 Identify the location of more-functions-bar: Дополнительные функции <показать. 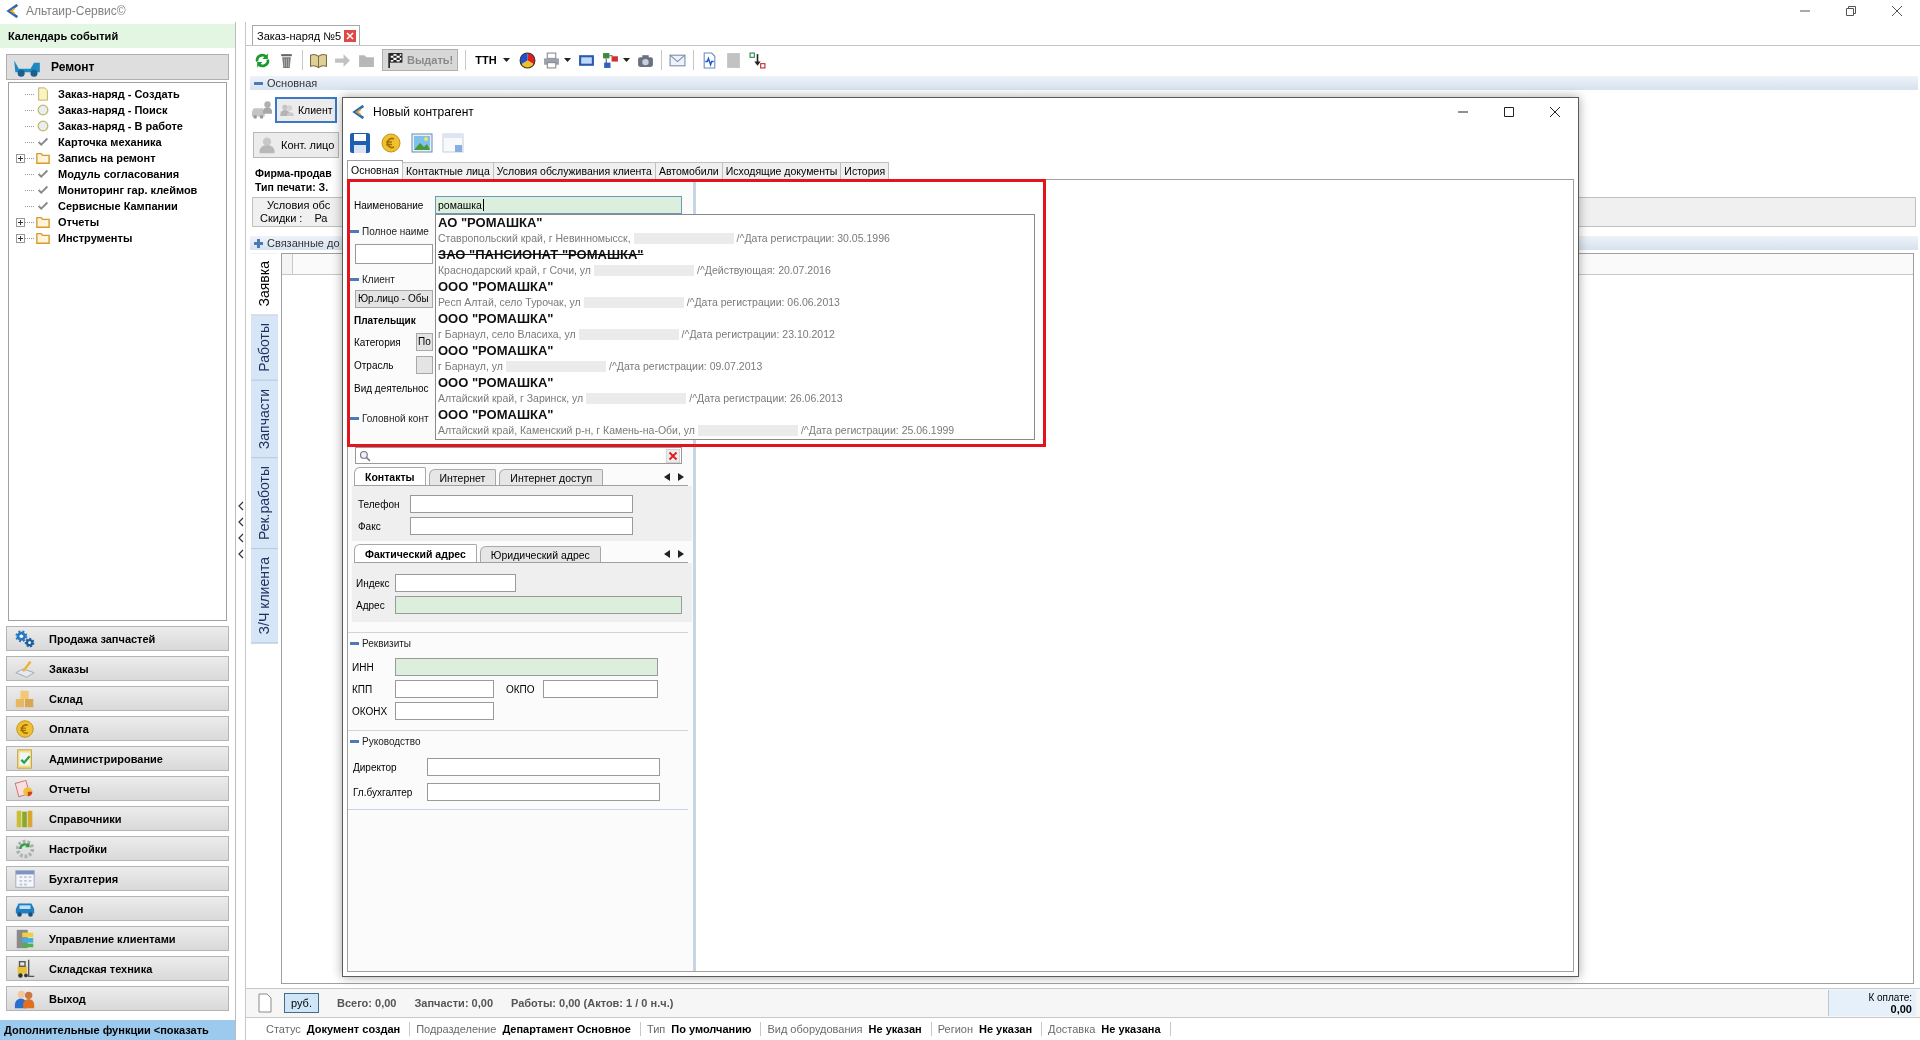
(117, 1030).